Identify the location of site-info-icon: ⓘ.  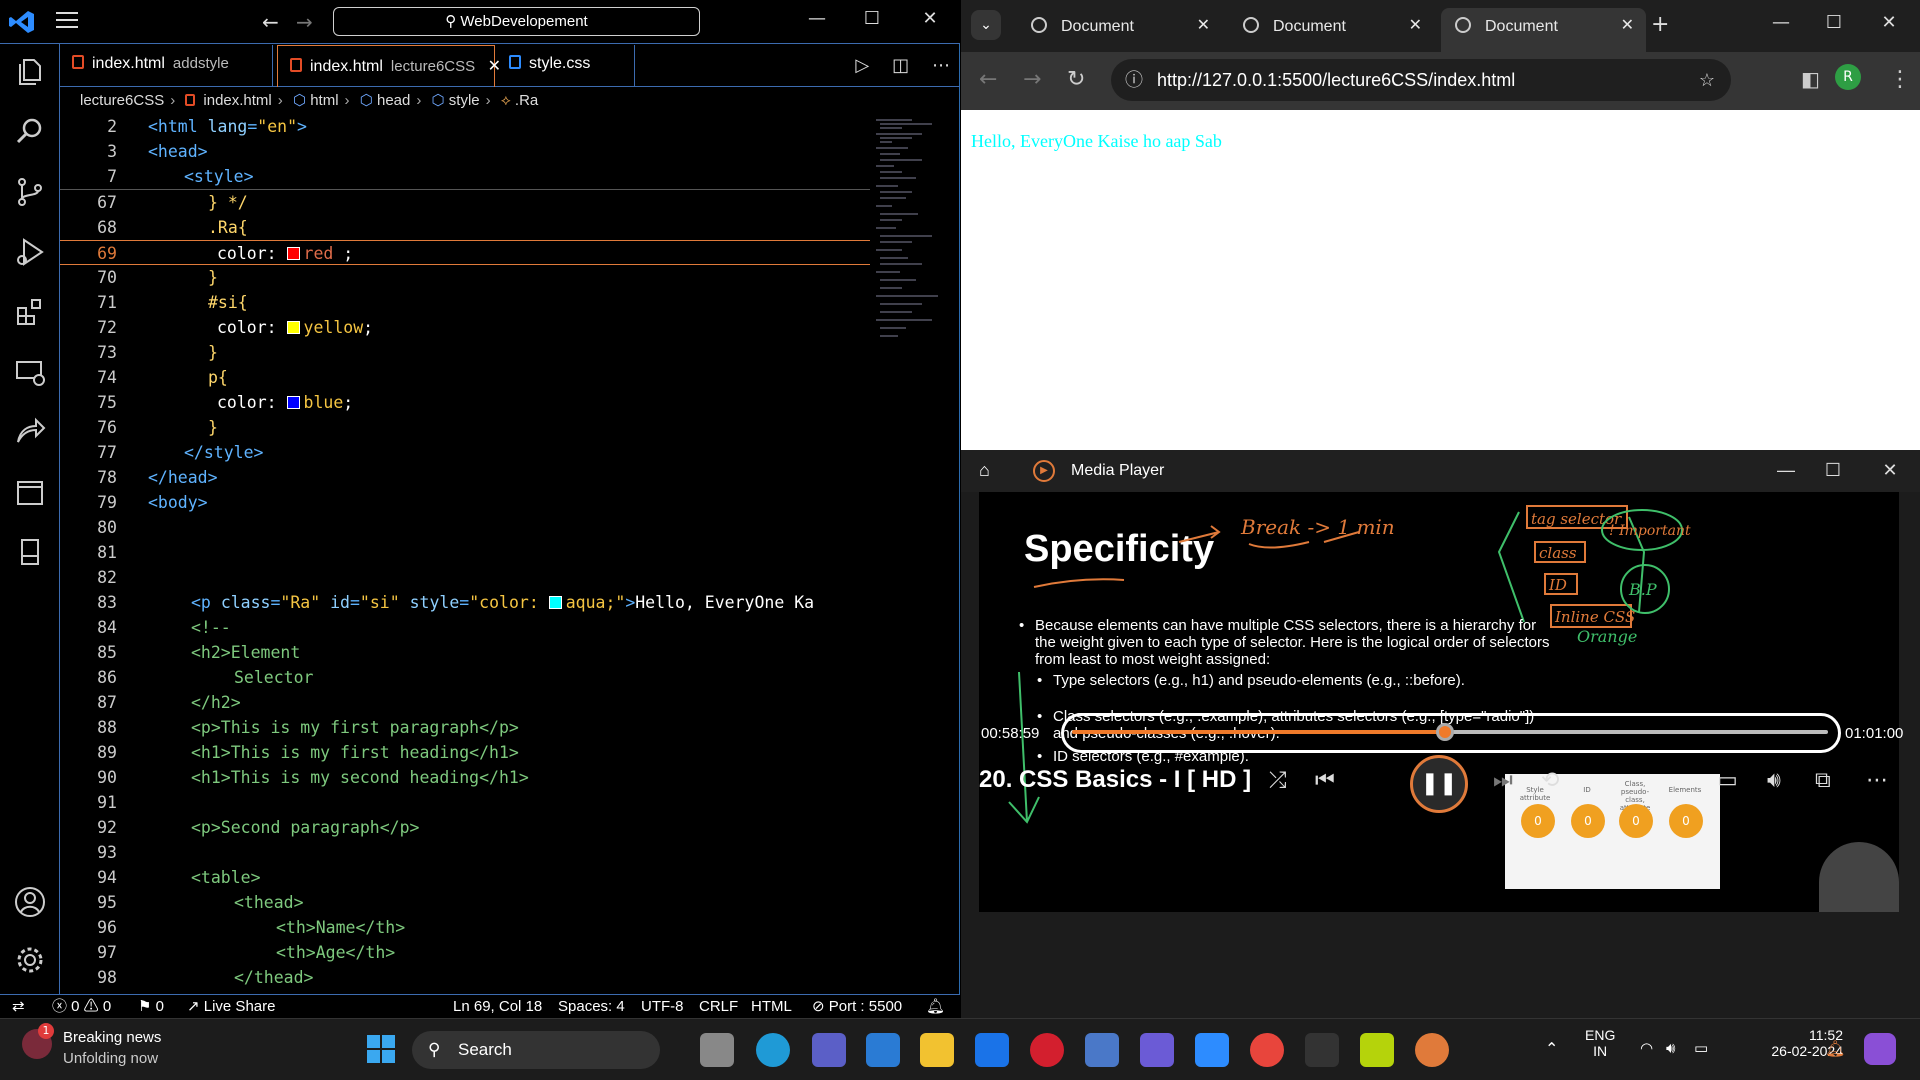
(1134, 80).